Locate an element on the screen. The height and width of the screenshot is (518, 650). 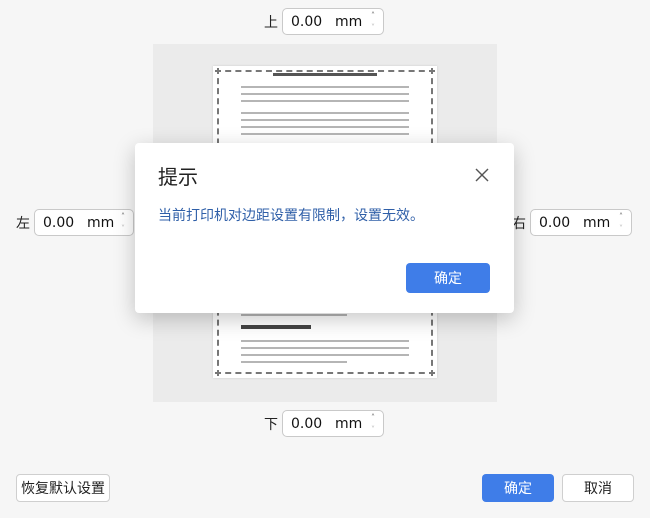
preview-heading-line is located at coordinates (276, 327).